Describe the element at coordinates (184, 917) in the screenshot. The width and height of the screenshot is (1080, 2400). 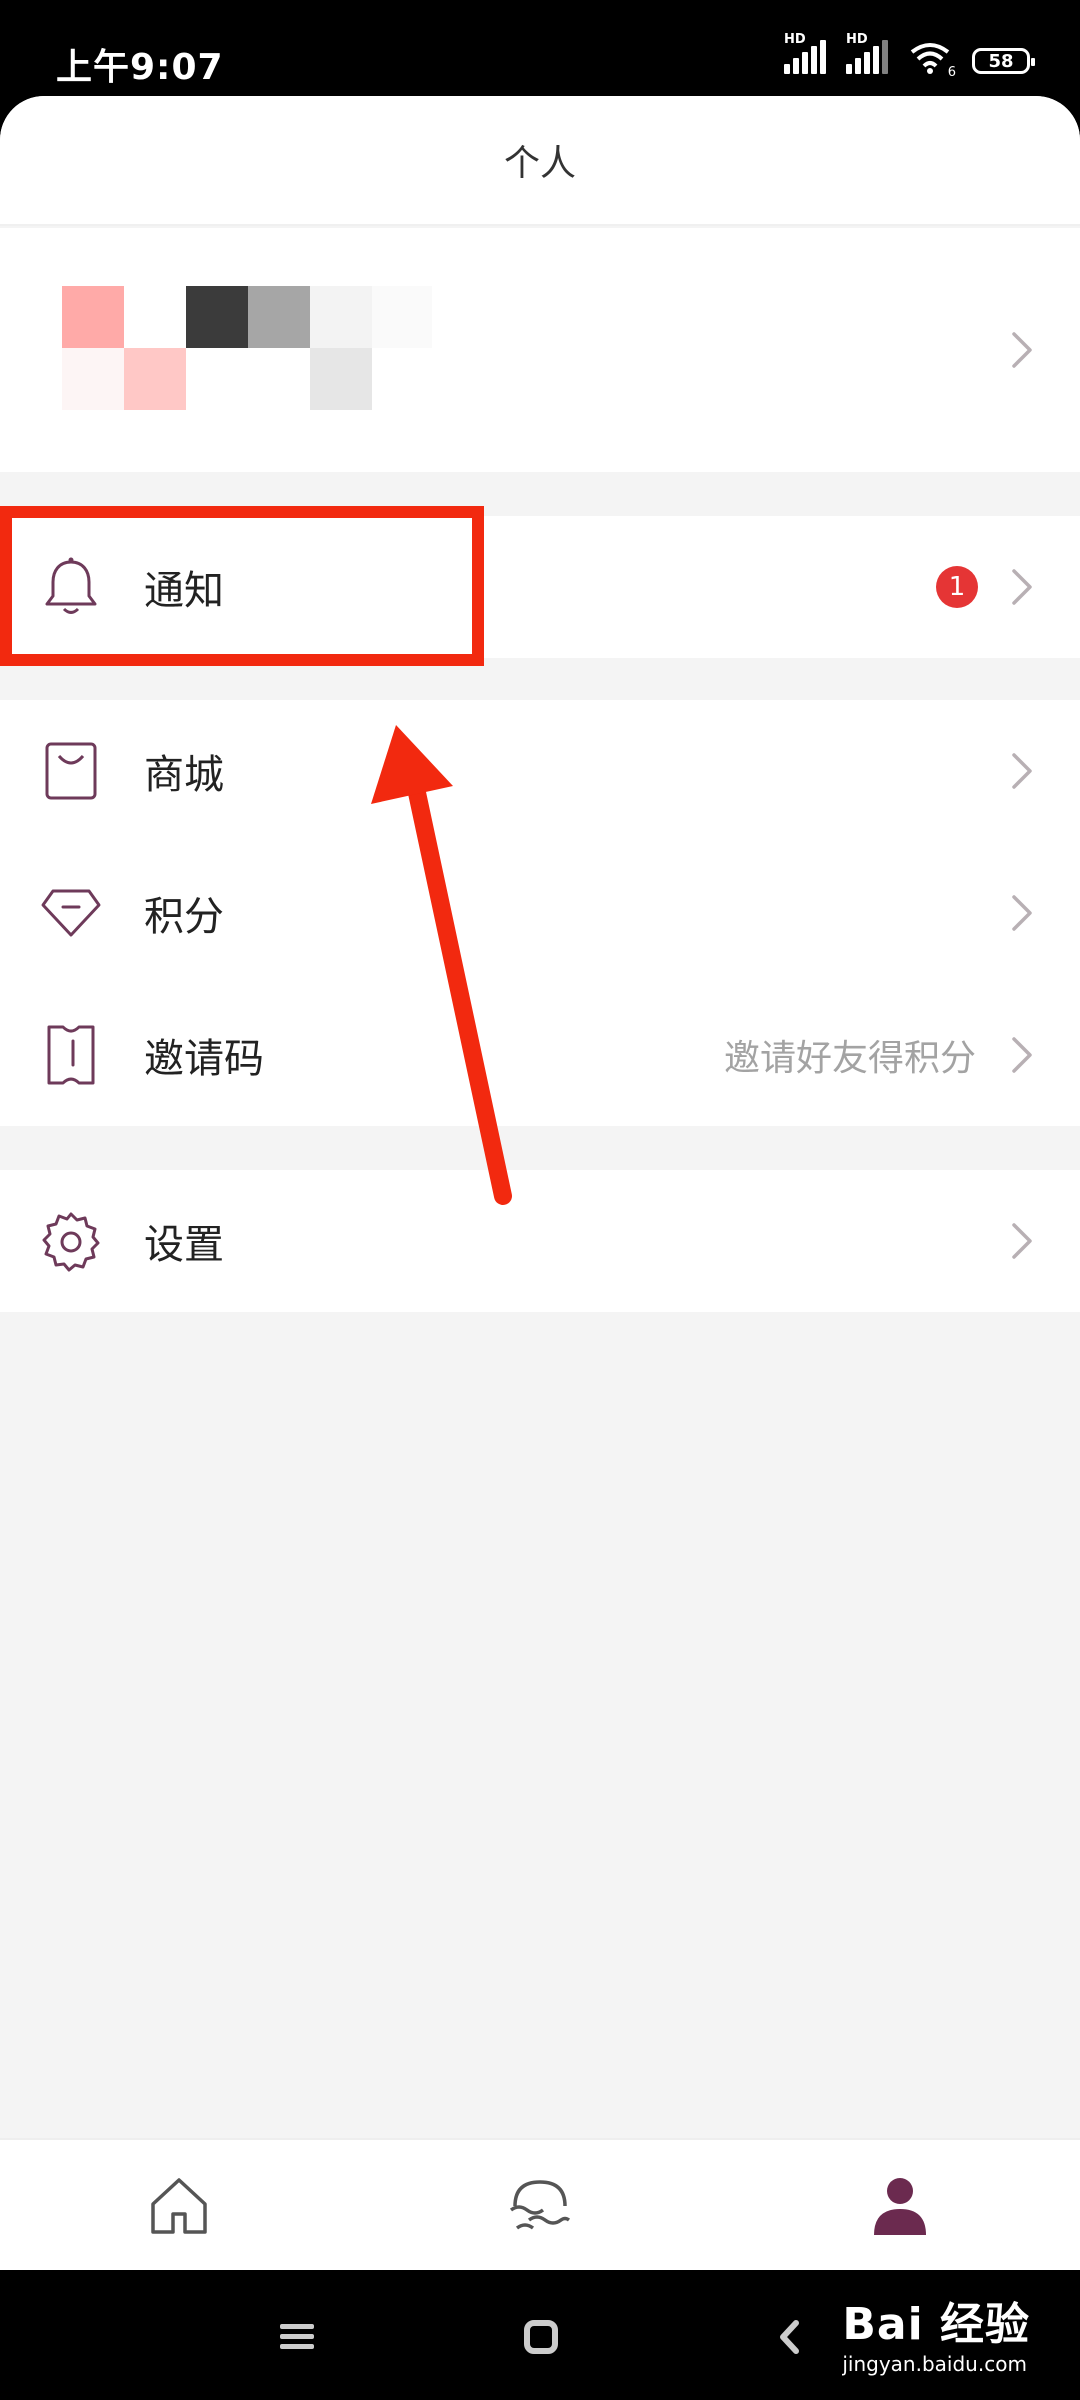
I see `menu-item-label: 积分` at that location.